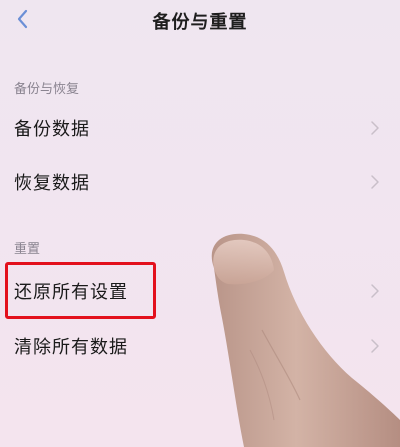 This screenshot has height=447, width=400. Describe the element at coordinates (27, 249) in the screenshot. I see `section-header-reset: 重置` at that location.